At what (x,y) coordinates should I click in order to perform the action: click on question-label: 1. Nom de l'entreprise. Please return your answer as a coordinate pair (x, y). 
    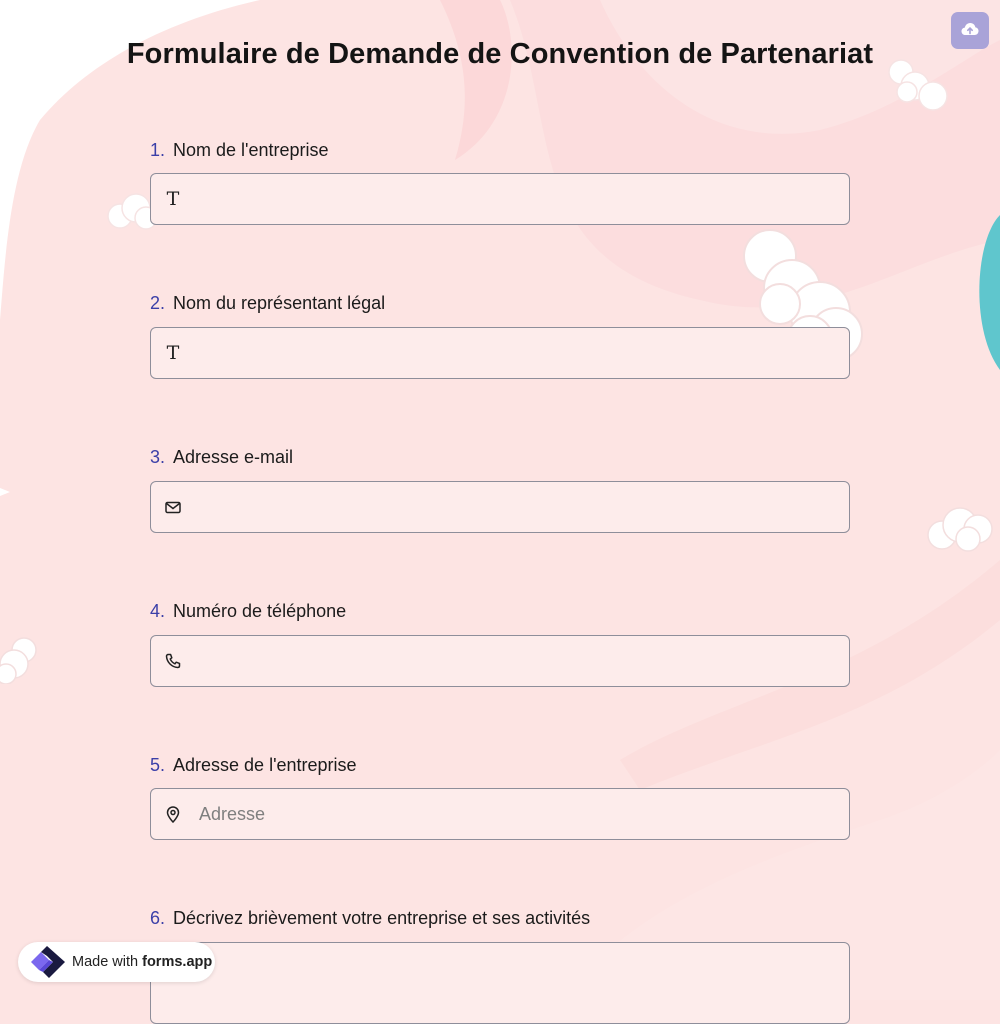
    Looking at the image, I should click on (500, 150).